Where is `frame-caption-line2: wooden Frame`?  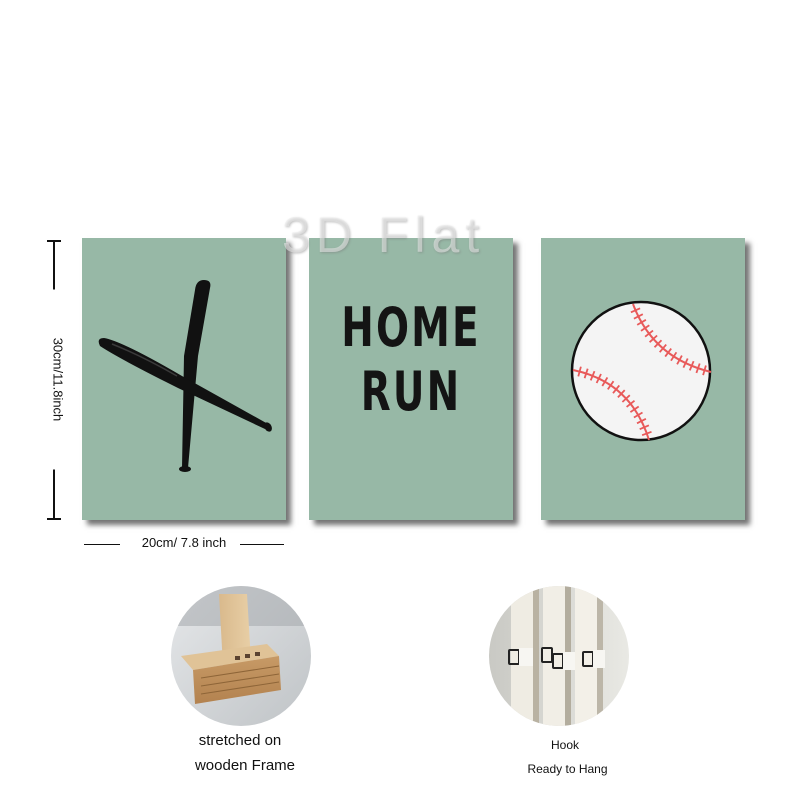
frame-caption-line2: wooden Frame is located at coordinates (245, 765).